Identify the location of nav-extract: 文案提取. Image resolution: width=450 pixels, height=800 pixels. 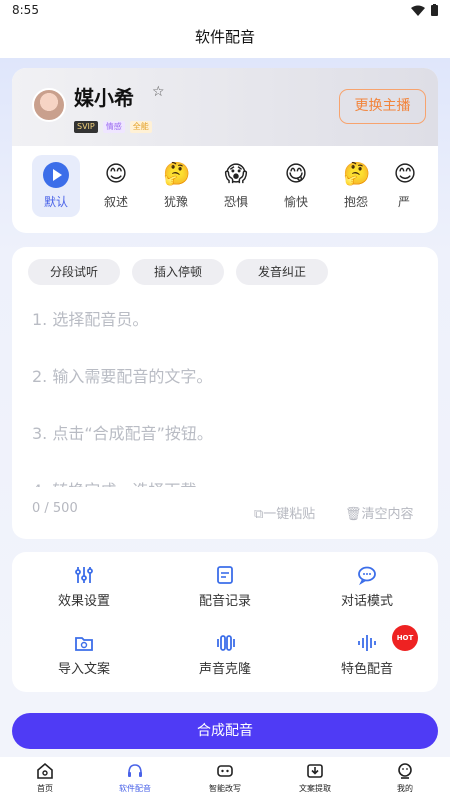
(315, 777).